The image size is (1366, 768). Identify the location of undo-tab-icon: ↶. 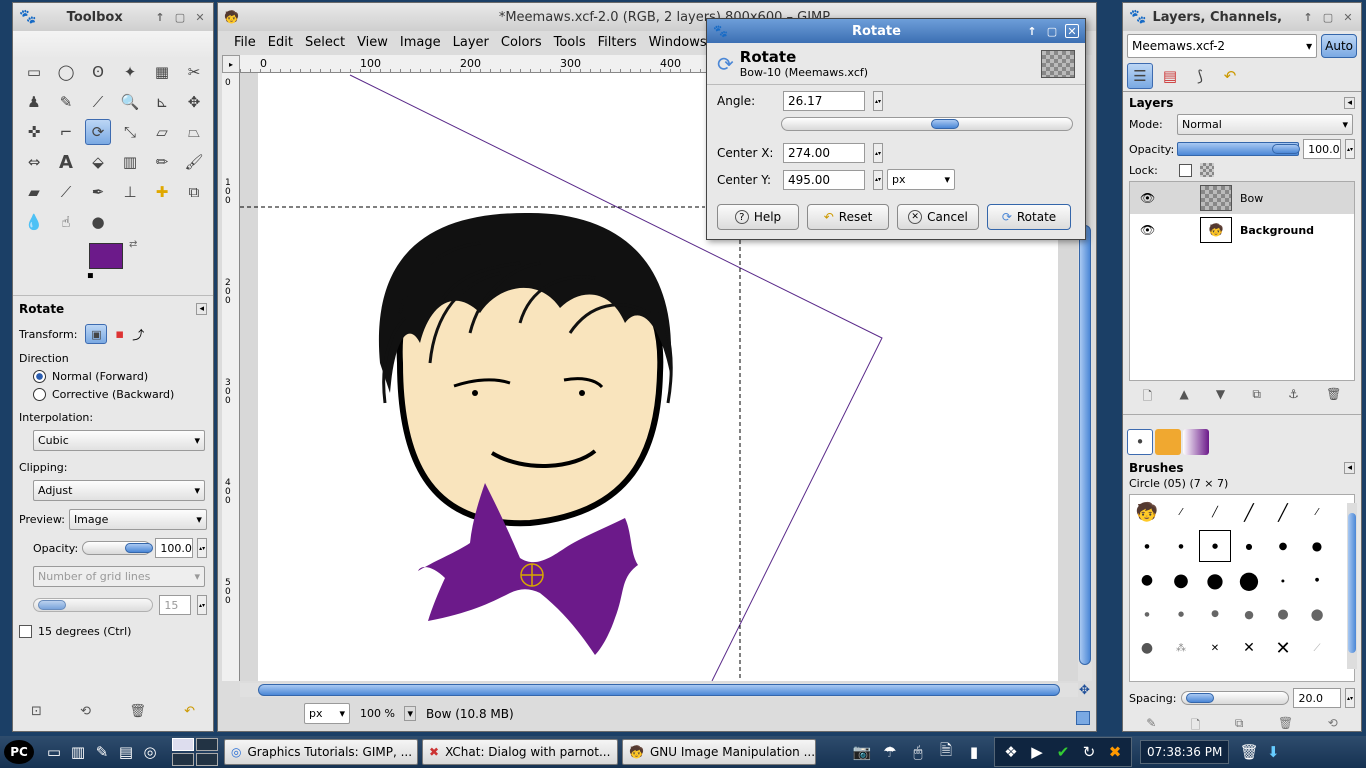
(1230, 76).